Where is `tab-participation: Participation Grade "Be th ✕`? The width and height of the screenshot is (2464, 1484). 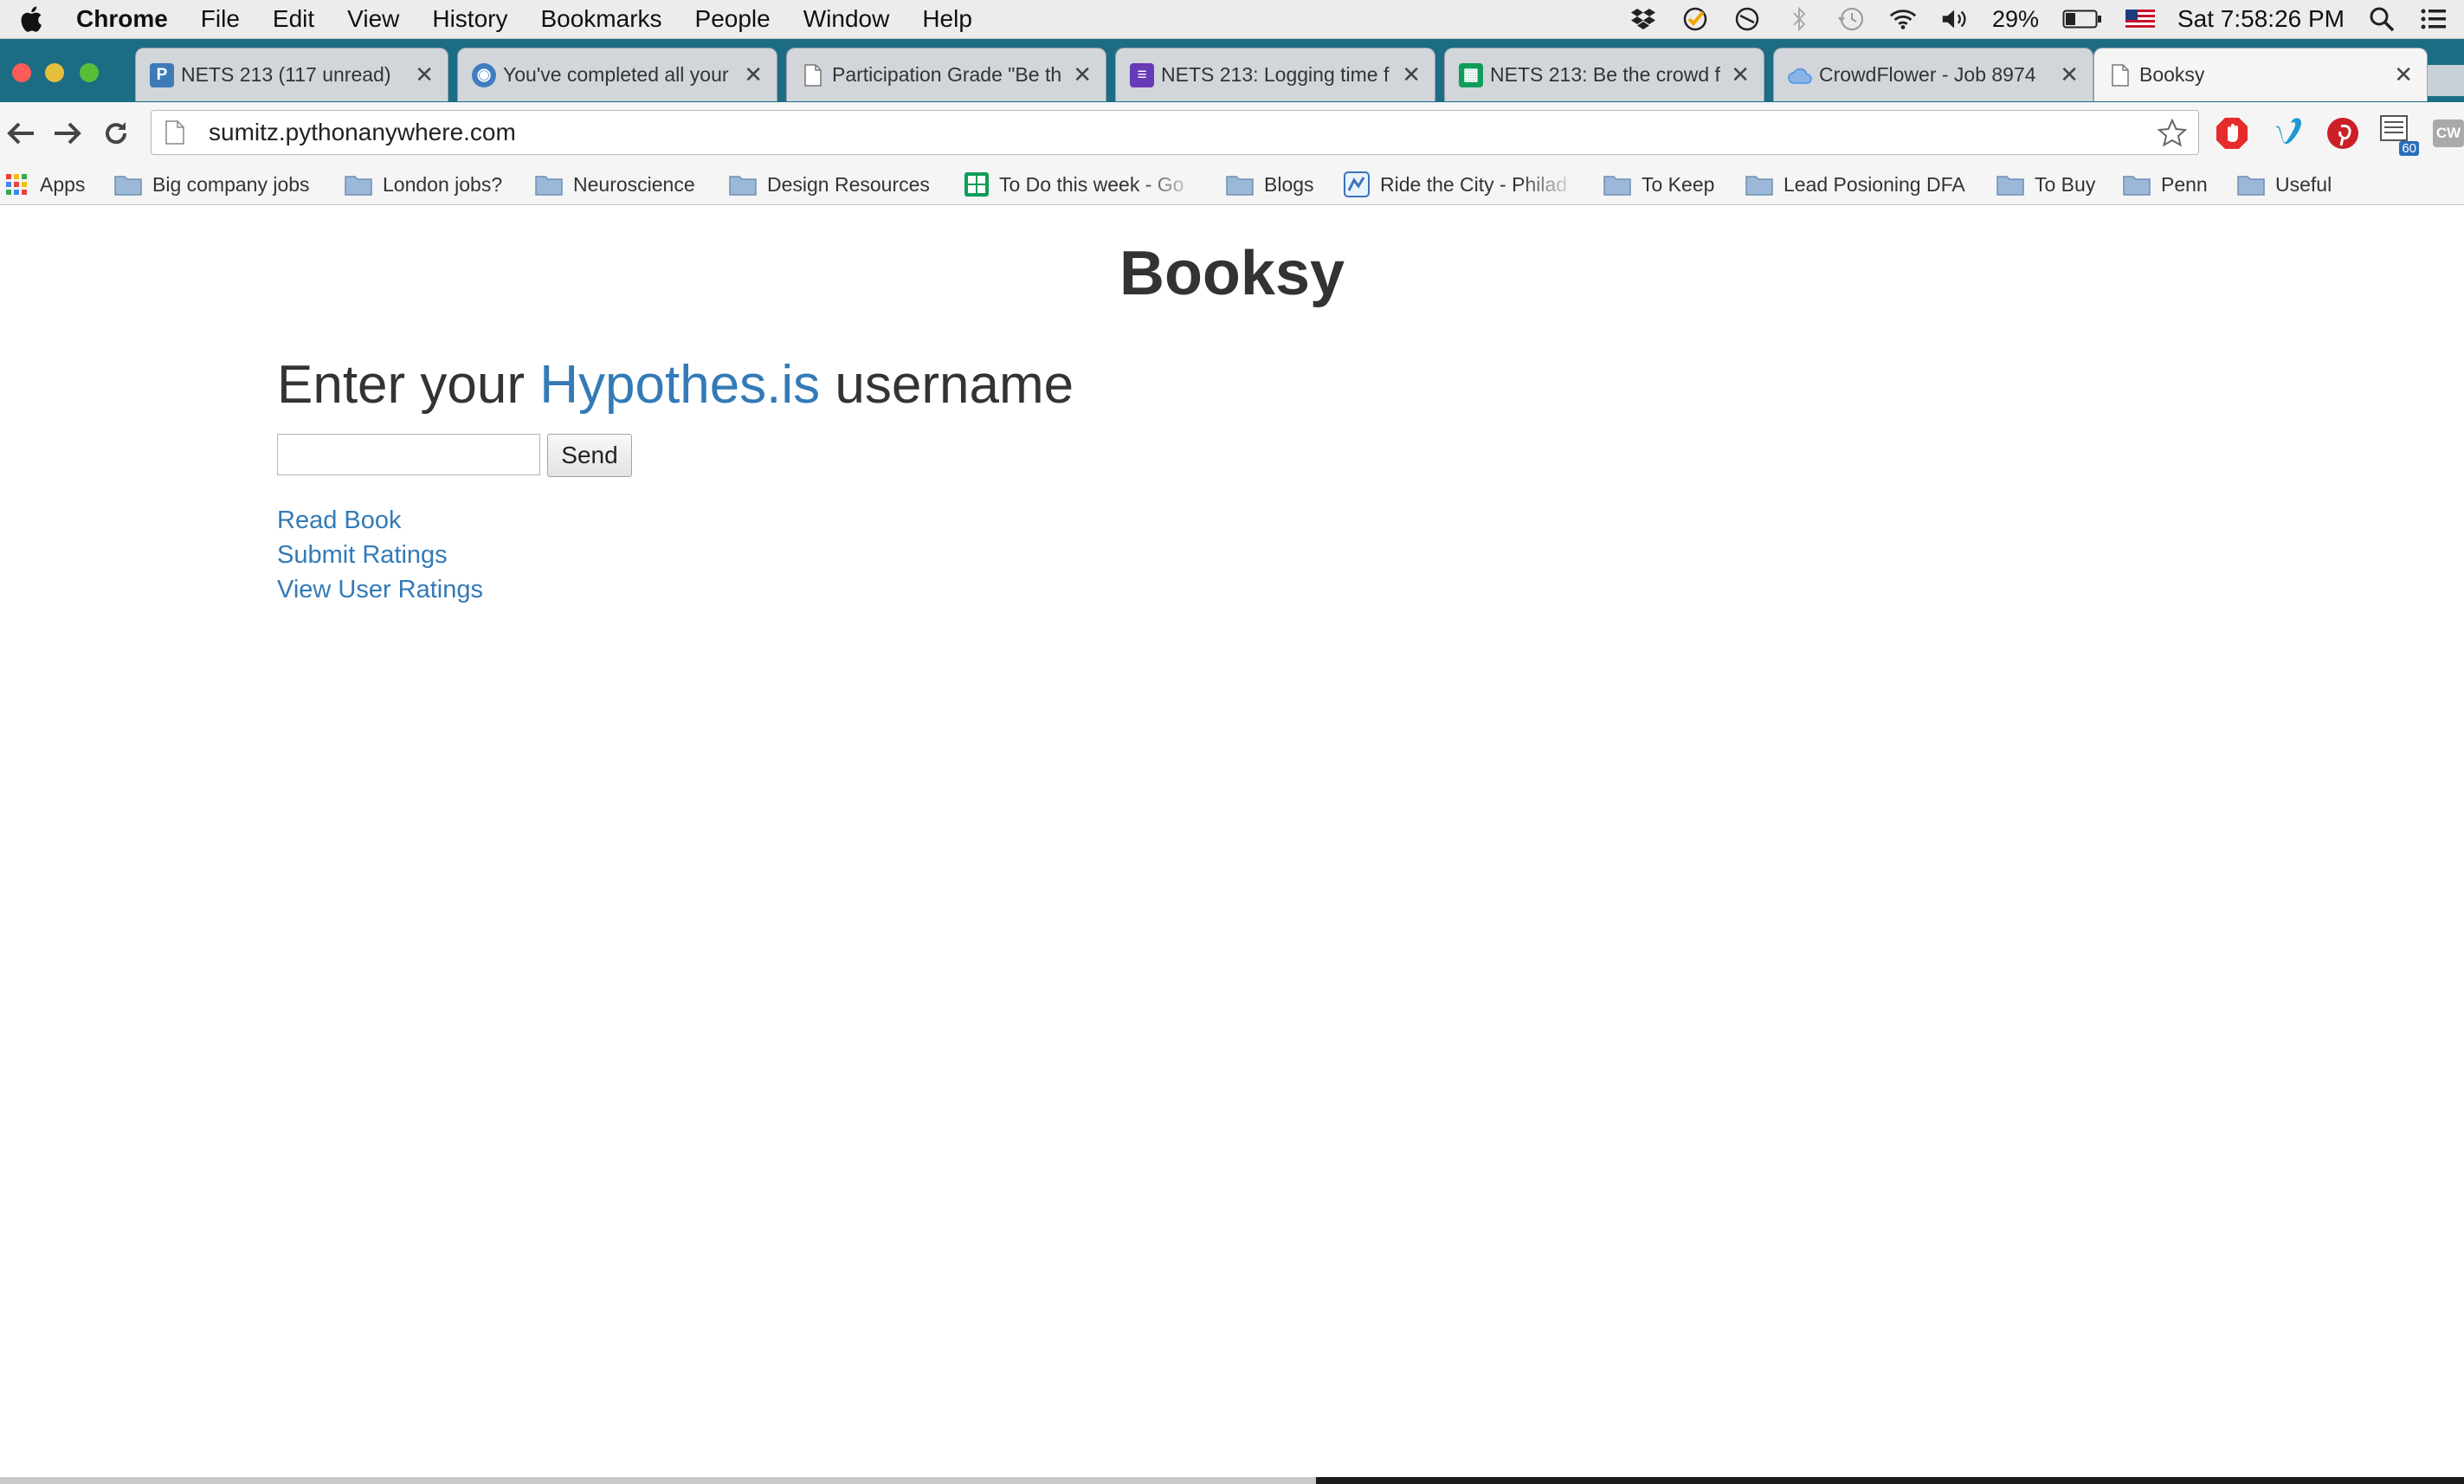 tab-participation: Participation Grade "Be th ✕ is located at coordinates (946, 74).